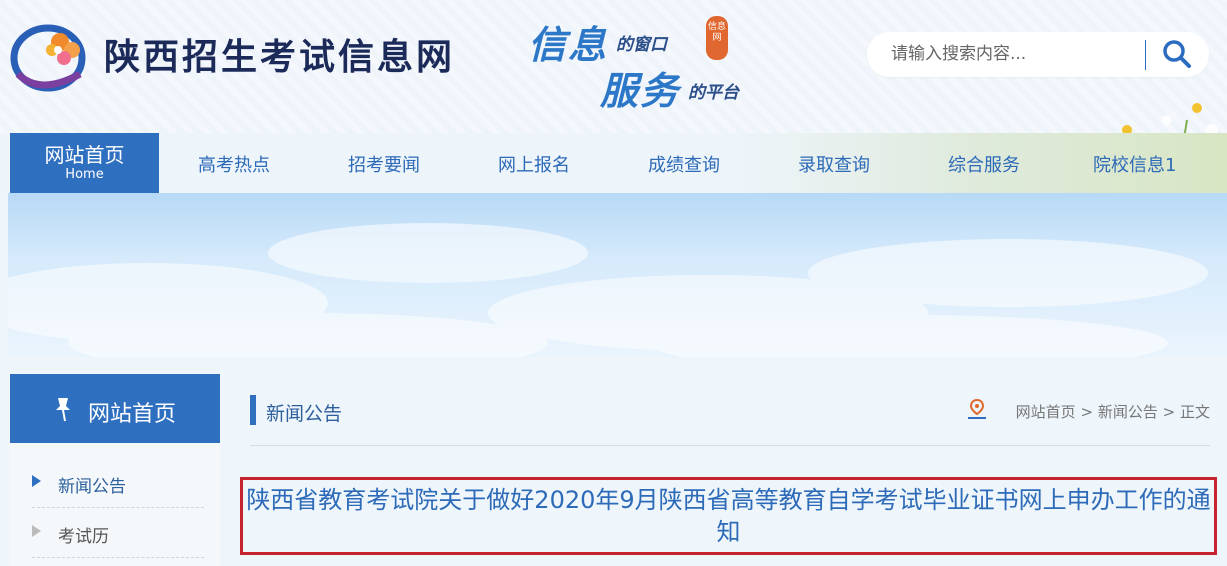 This screenshot has width=1227, height=566. Describe the element at coordinates (641, 45) in the screenshot. I see `slogan-line1-small: 的窗口` at that location.